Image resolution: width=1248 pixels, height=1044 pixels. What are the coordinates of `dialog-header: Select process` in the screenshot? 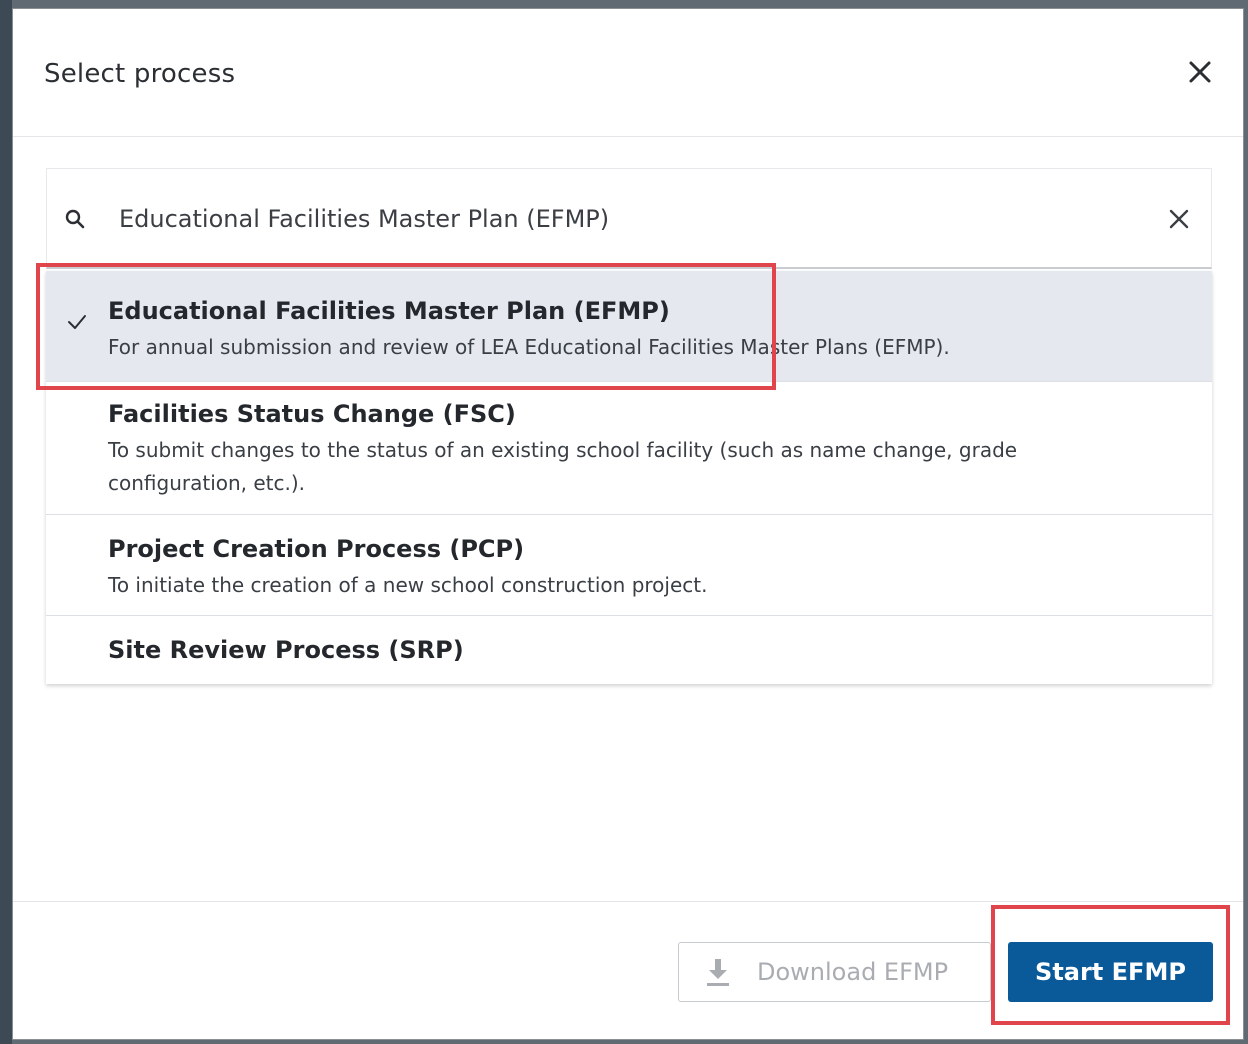 It's located at (628, 73).